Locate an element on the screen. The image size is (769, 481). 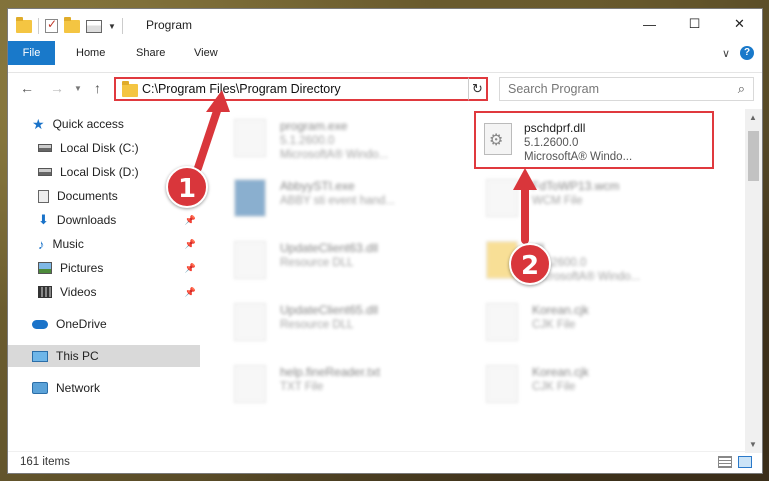
scroll-down-icon: ▼ is located at coordinates (753, 444).